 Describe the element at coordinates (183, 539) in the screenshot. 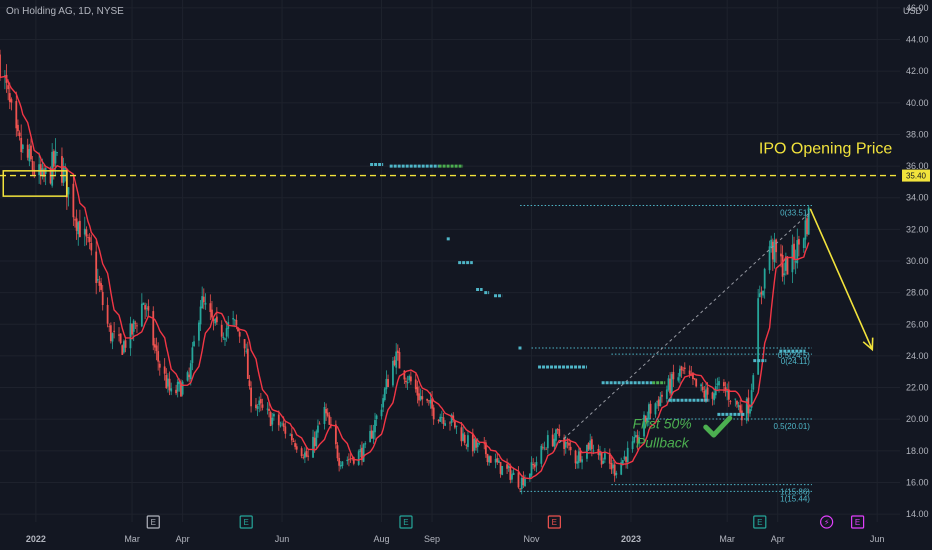

I see `x-tick-label: Apr` at that location.